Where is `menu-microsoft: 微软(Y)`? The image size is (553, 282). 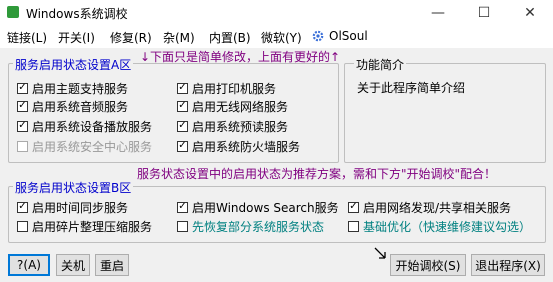 menu-microsoft: 微软(Y) is located at coordinates (281, 37).